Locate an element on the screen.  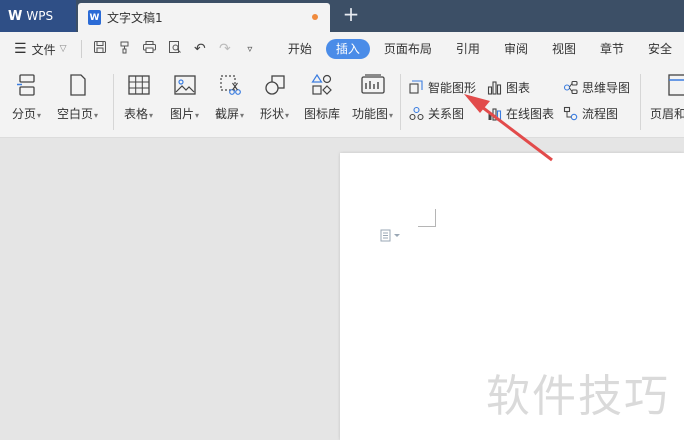
chevron-down-icon: ▽ is located at coordinates (63, 49).